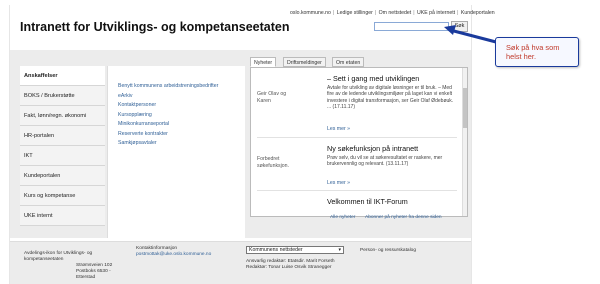 The height and width of the screenshot is (284, 600). What do you see at coordinates (62, 196) in the screenshot?
I see `sidebar-item-kurs: Kurs og kompetanse` at bounding box center [62, 196].